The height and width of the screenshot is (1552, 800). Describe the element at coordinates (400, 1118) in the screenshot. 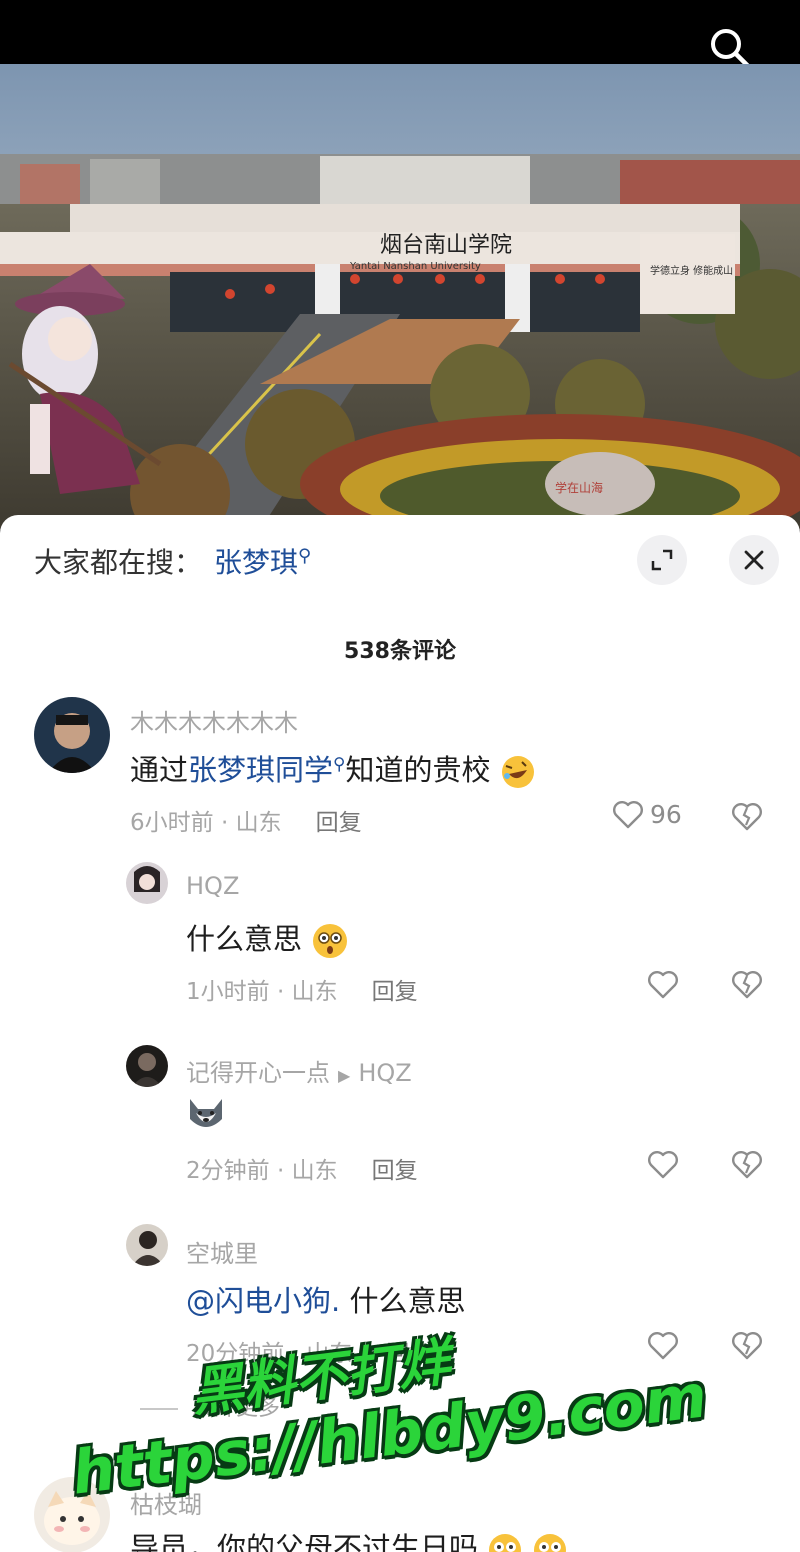

I see `reply-item: 记得开心一点 ▶ HQZ 2分钟前 · 山东 回复` at that location.